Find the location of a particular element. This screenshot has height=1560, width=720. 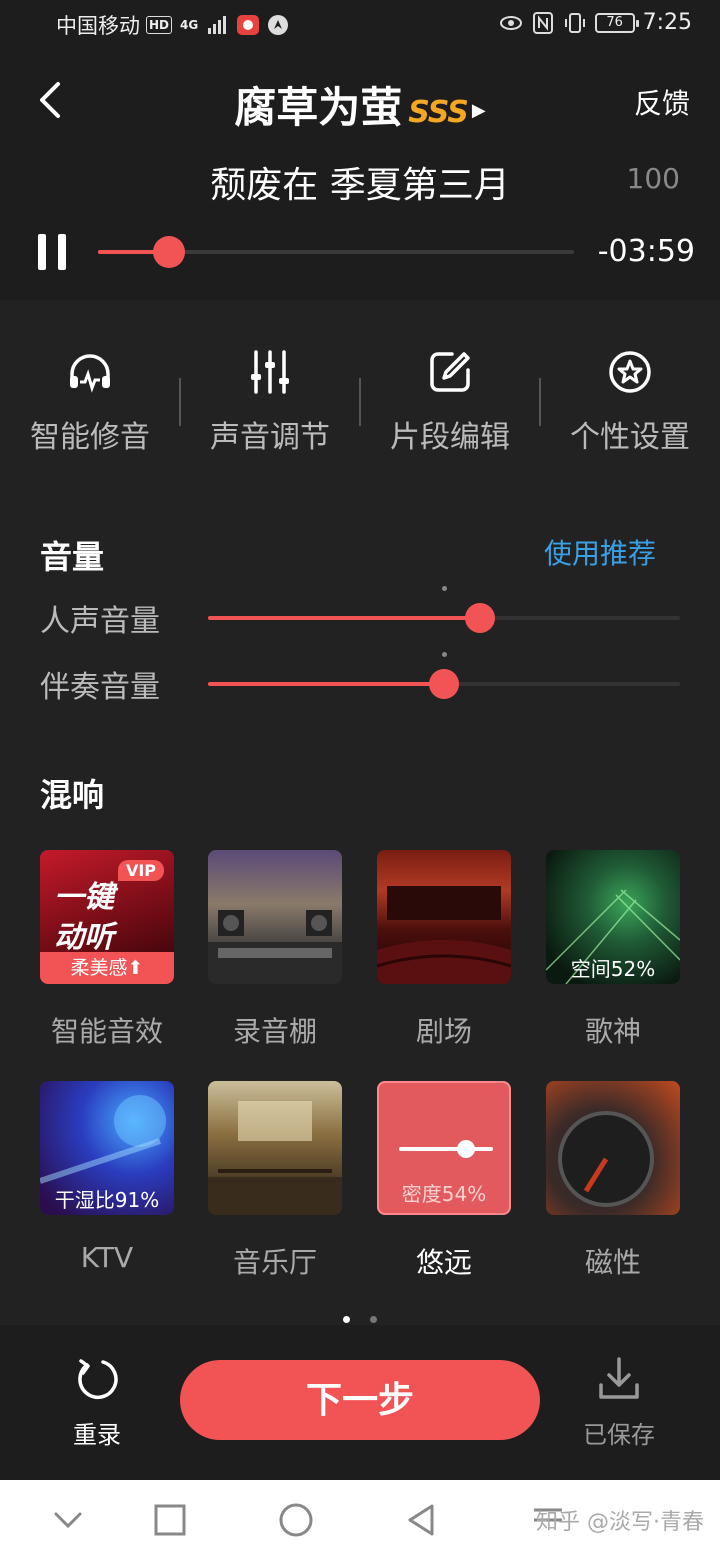

collapse-chevron-icon is located at coordinates (68, 1520).